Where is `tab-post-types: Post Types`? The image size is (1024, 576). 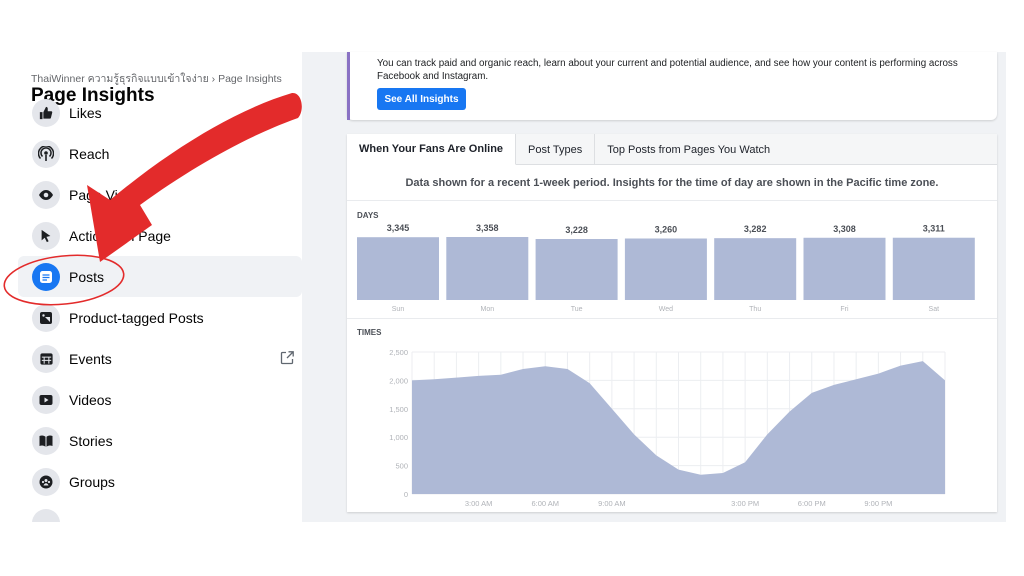
tab-post-types: Post Types is located at coordinates (556, 149).